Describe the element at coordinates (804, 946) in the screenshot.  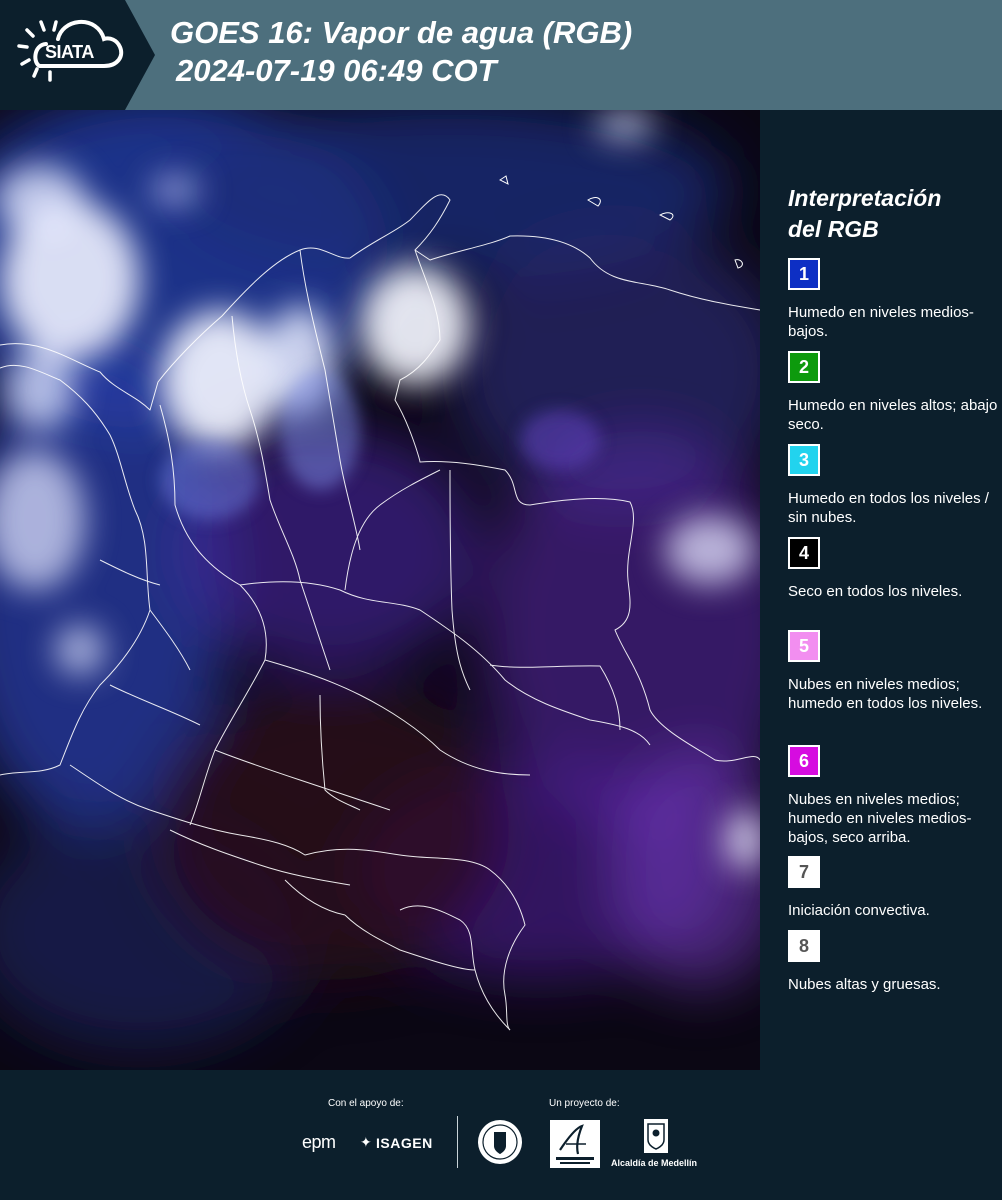
I see `legend-swatch: 8` at that location.